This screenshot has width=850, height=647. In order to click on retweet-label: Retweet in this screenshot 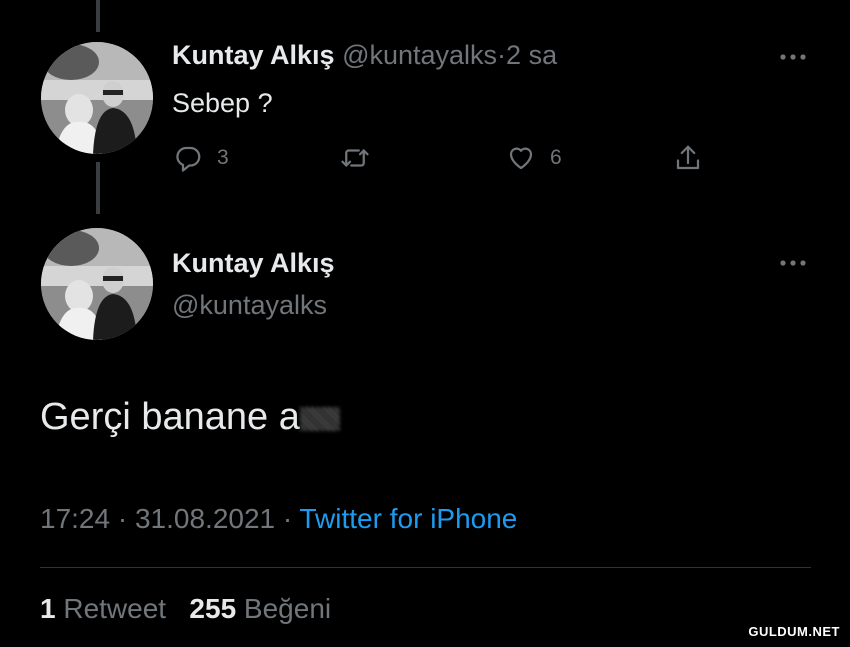, I will do `click(115, 608)`.